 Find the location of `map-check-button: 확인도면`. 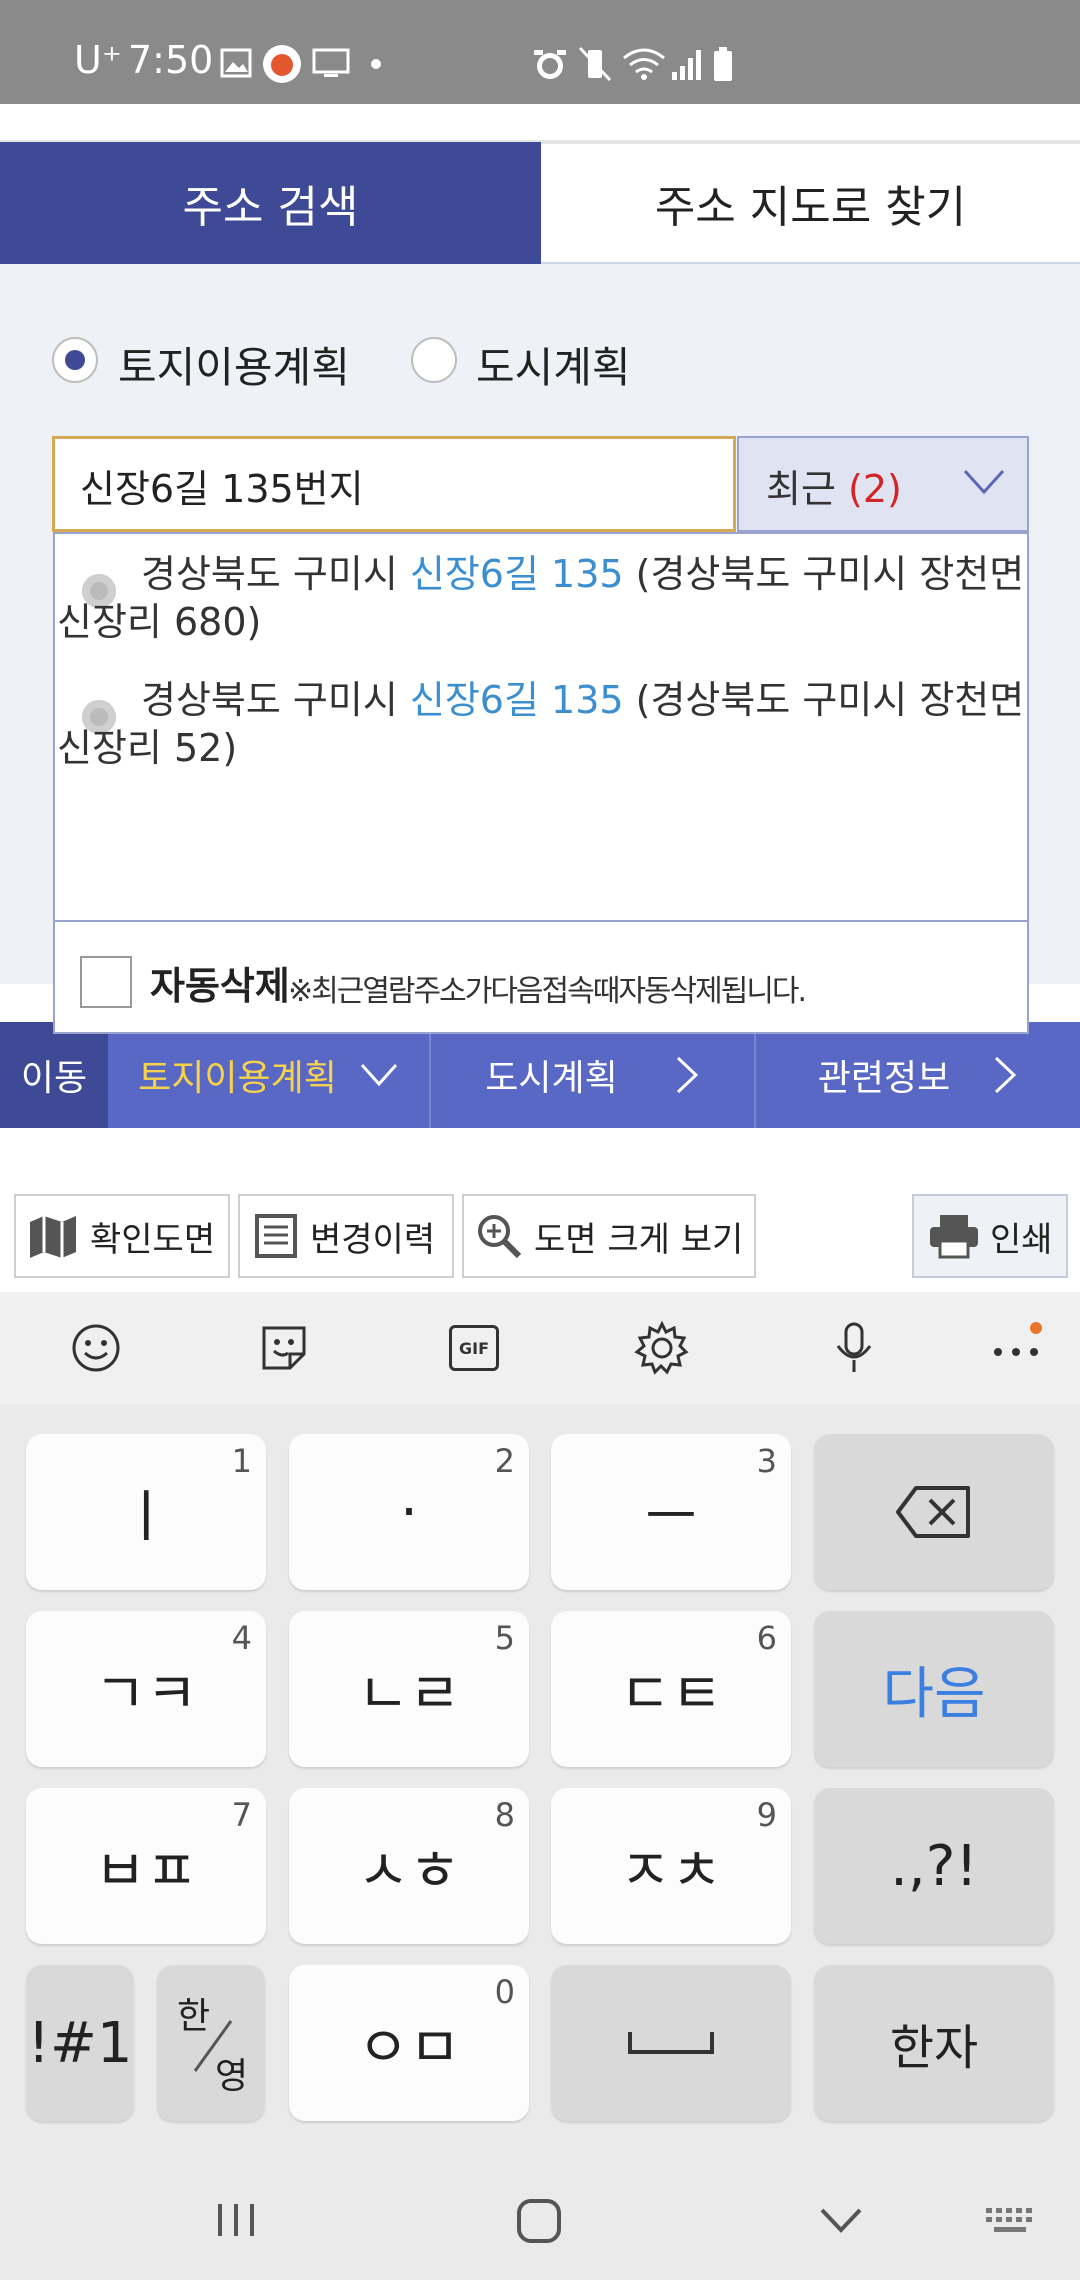

map-check-button: 확인도면 is located at coordinates (122, 1236).